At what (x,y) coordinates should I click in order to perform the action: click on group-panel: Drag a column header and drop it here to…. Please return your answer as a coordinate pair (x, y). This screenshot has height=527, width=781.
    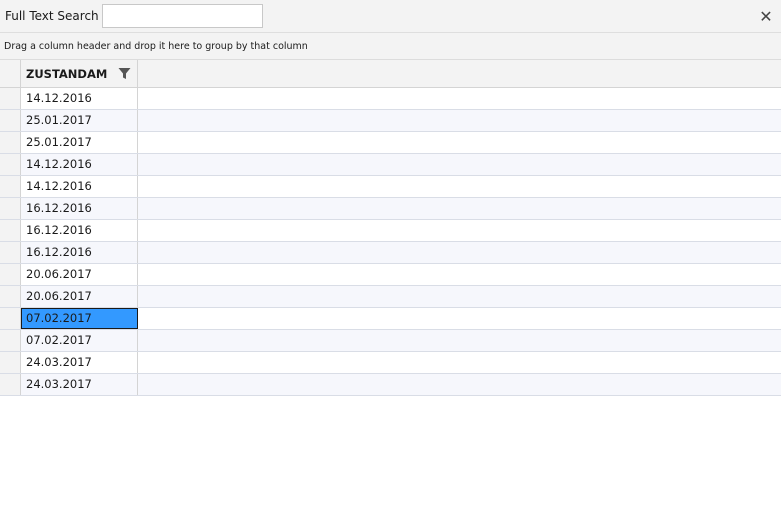
    Looking at the image, I should click on (390, 46).